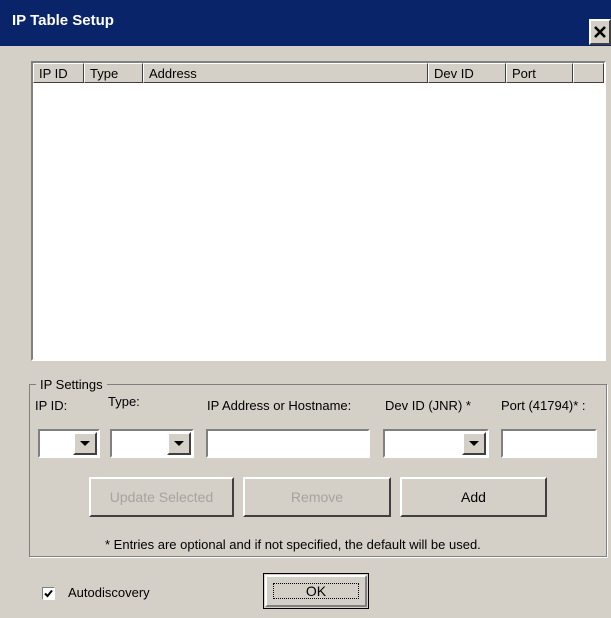 This screenshot has height=618, width=611. What do you see at coordinates (428, 405) in the screenshot?
I see `dev-id-label: Dev ID (JNR) *` at bounding box center [428, 405].